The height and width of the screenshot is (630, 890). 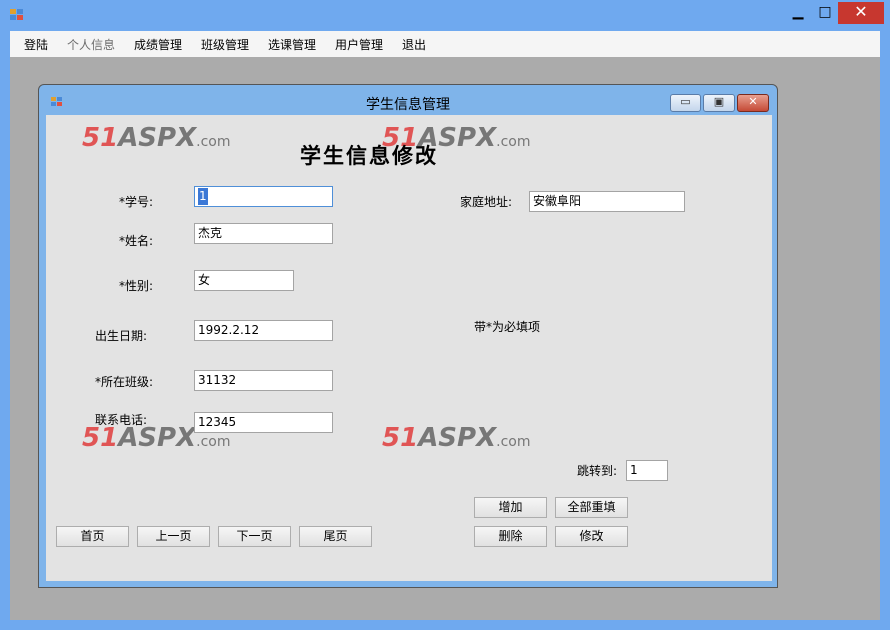 What do you see at coordinates (335, 536) in the screenshot?
I see `last-page-button: 尾页` at bounding box center [335, 536].